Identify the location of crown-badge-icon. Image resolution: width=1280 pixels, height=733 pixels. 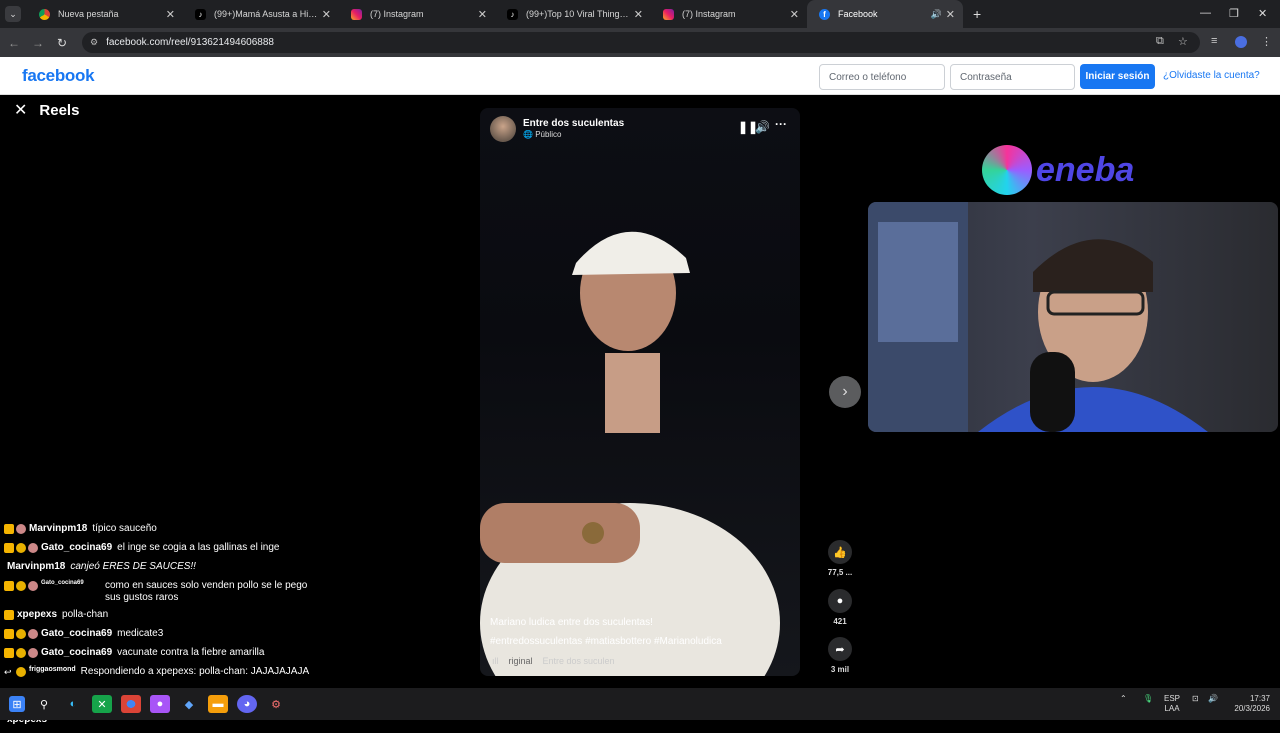
(9, 529).